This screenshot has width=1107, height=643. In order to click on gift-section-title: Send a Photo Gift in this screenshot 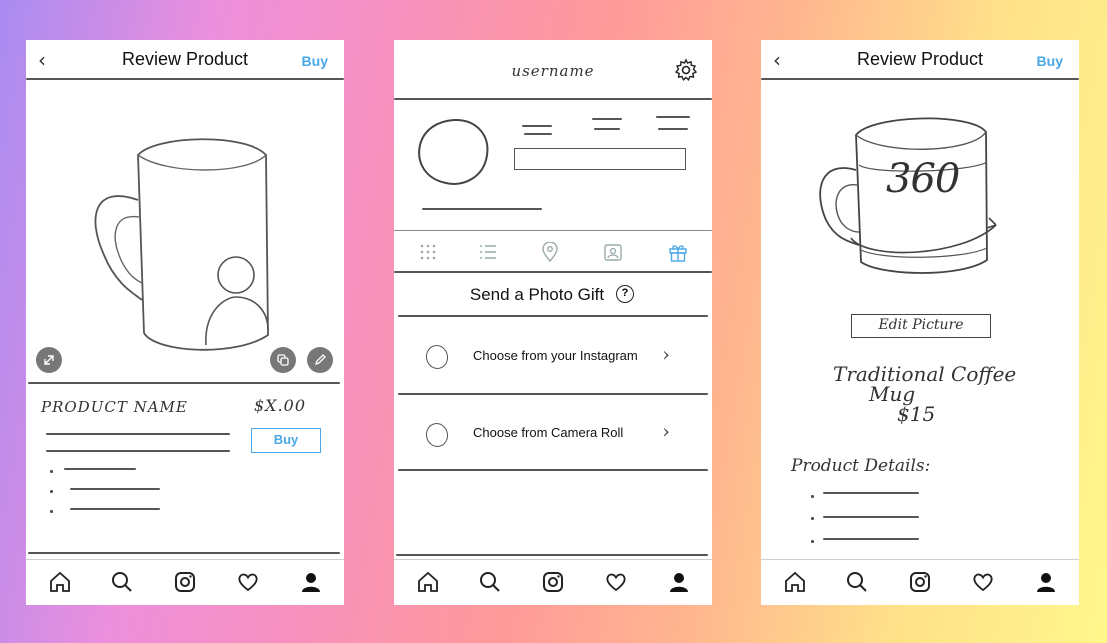, I will do `click(553, 295)`.